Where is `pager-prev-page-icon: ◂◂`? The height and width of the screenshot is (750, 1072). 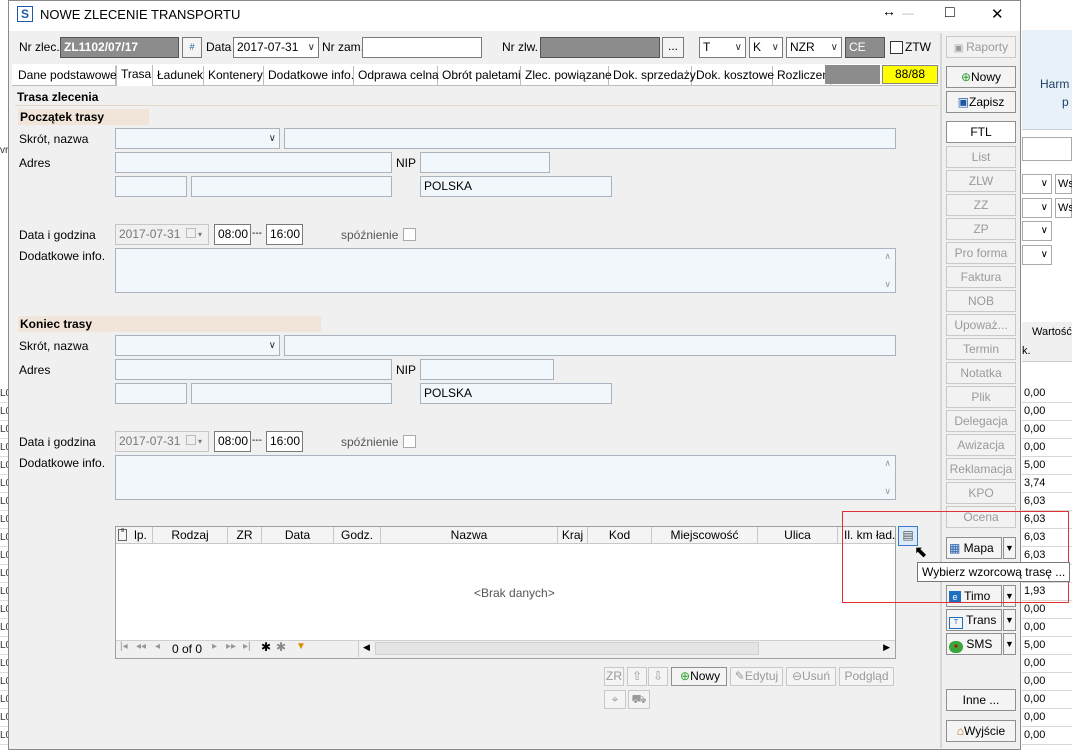
pager-prev-page-icon: ◂◂ is located at coordinates (141, 646).